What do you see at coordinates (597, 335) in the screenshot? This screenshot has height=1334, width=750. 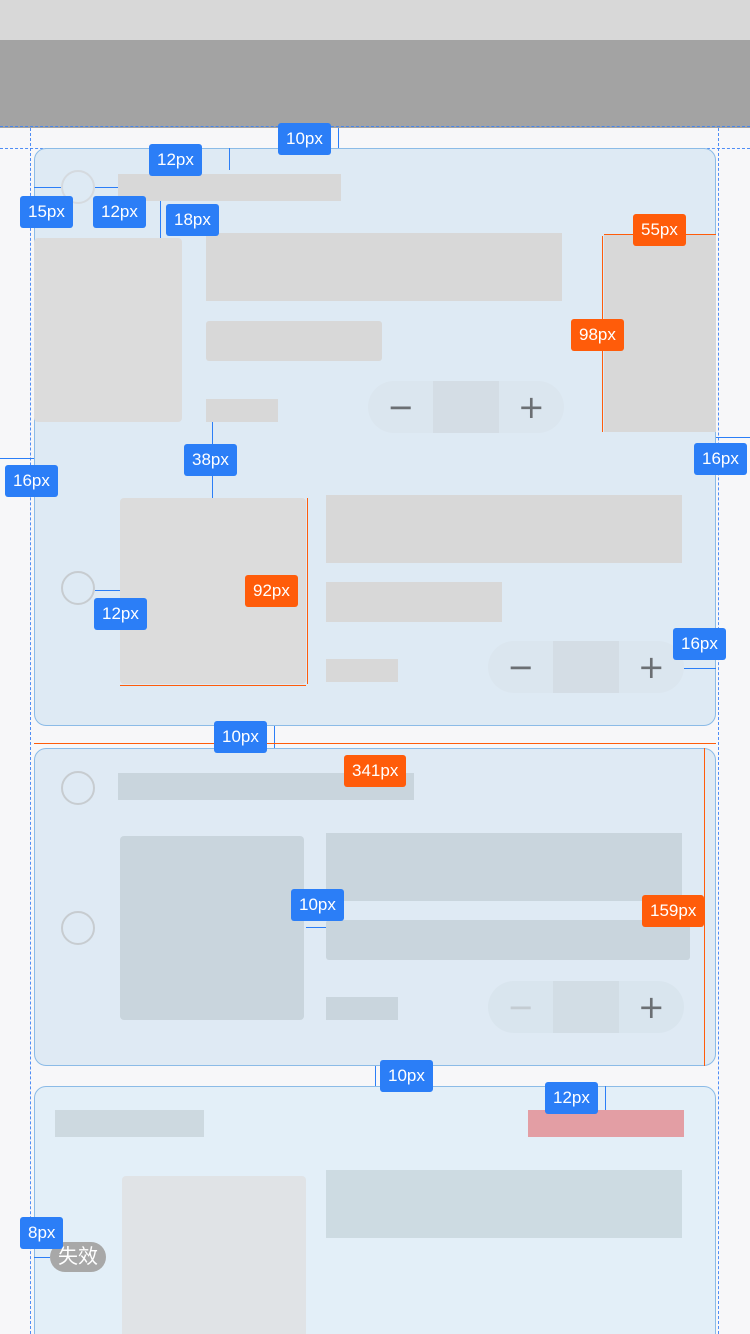 I see `measure-tag: 98px` at bounding box center [597, 335].